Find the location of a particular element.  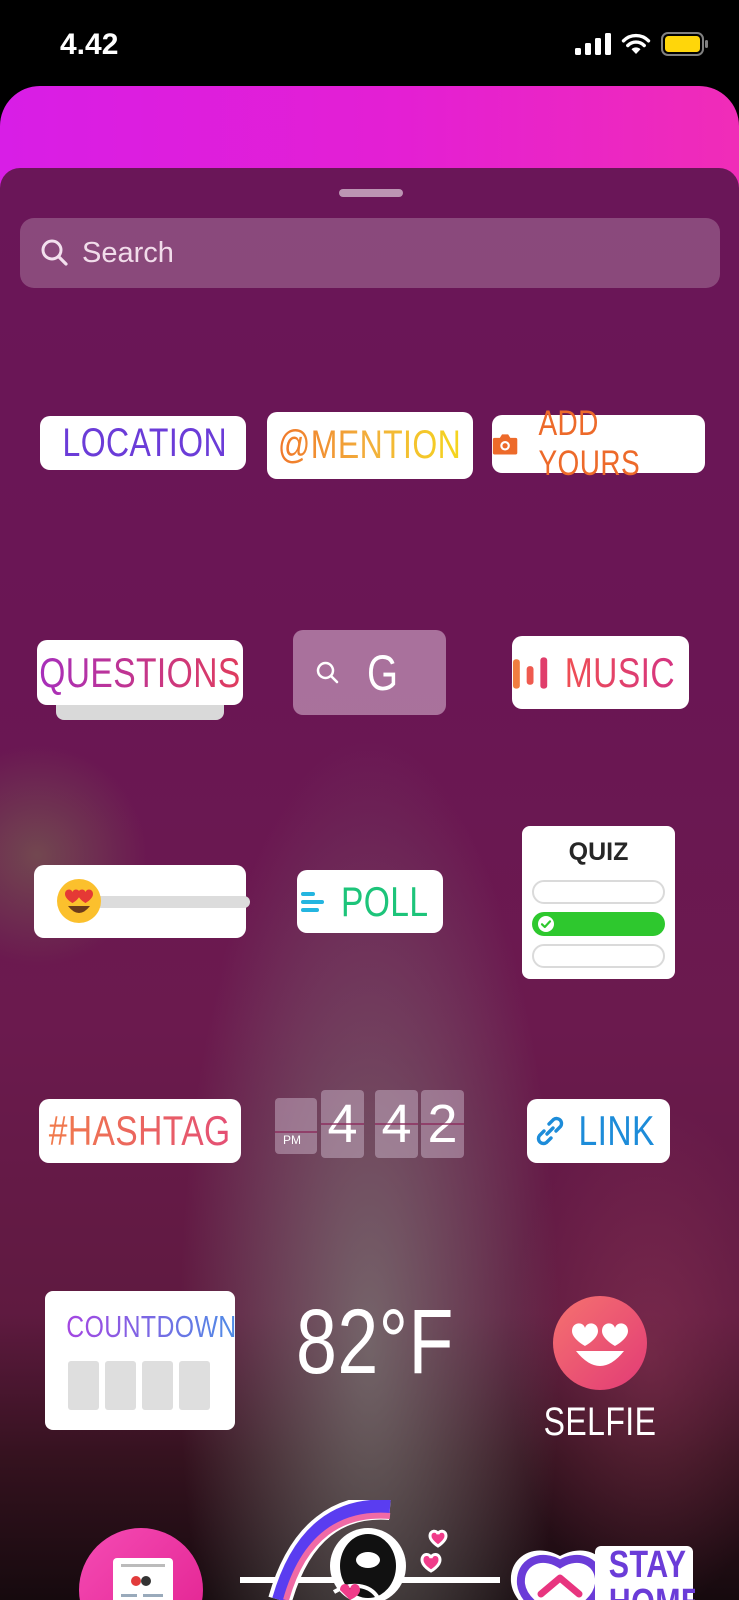

search-bar is located at coordinates (370, 253).